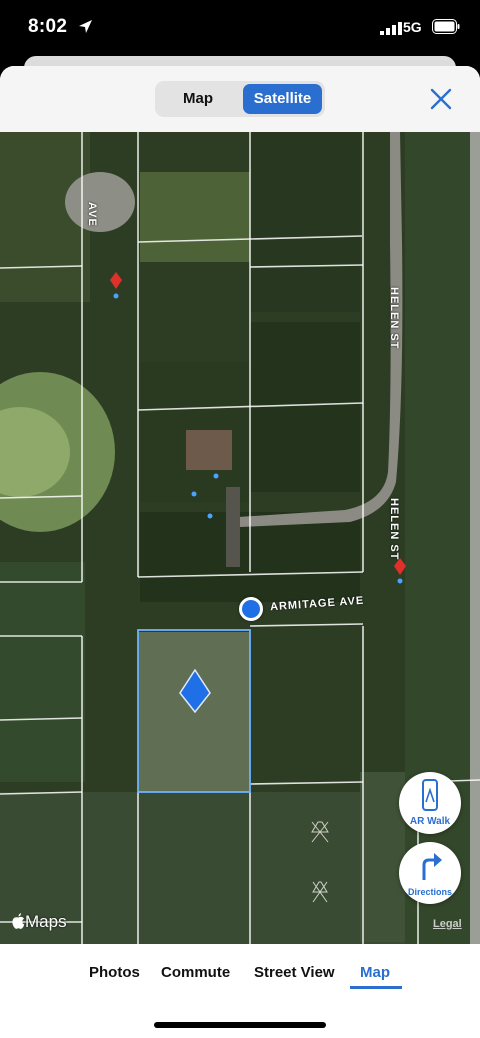 Image resolution: width=480 pixels, height=1038 pixels. Describe the element at coordinates (251, 609) in the screenshot. I see `current-location-dot` at that location.